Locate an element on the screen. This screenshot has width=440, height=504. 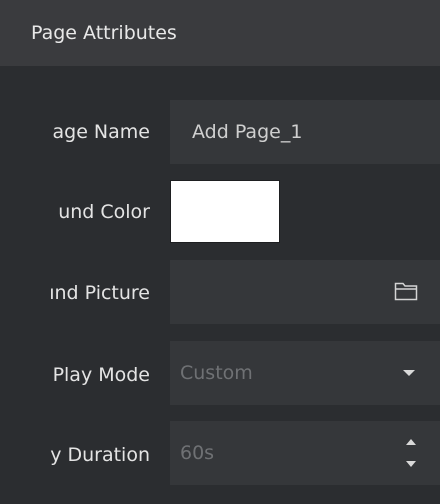
stepper-down-icon is located at coordinates (411, 464).